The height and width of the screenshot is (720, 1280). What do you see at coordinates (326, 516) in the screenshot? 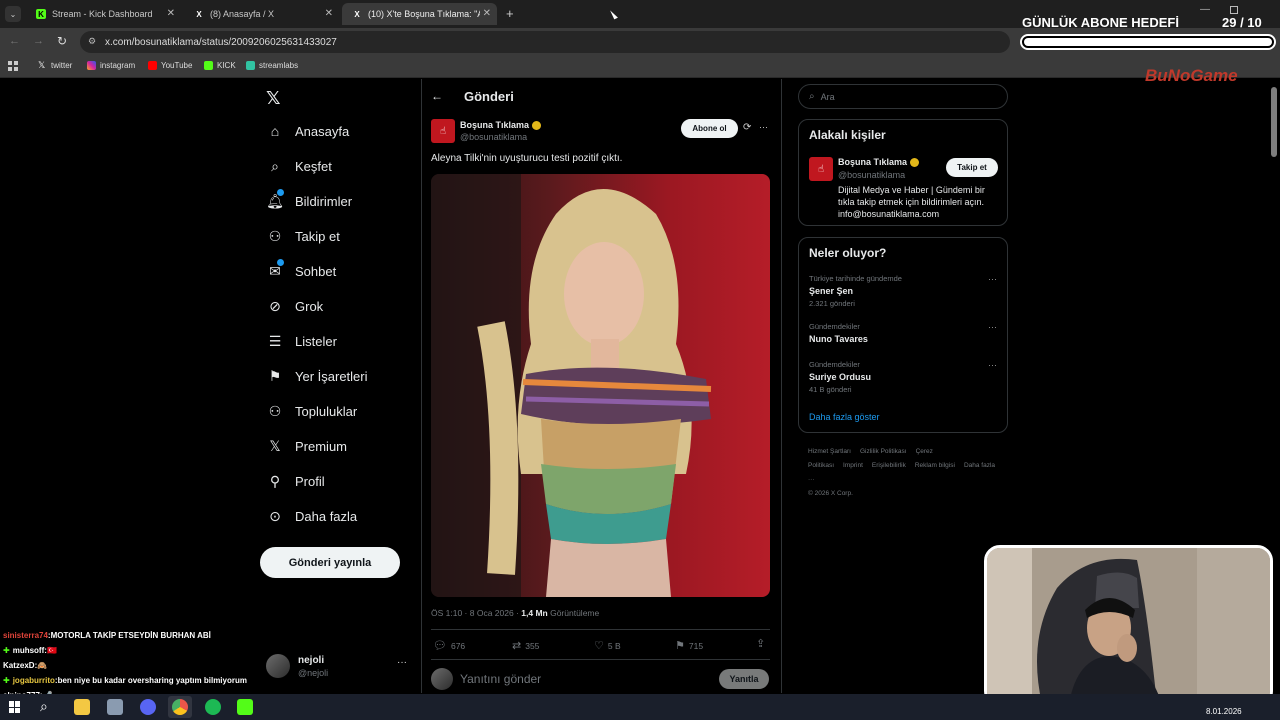
I see `sidebar-item-label: Daha fazla` at bounding box center [326, 516].